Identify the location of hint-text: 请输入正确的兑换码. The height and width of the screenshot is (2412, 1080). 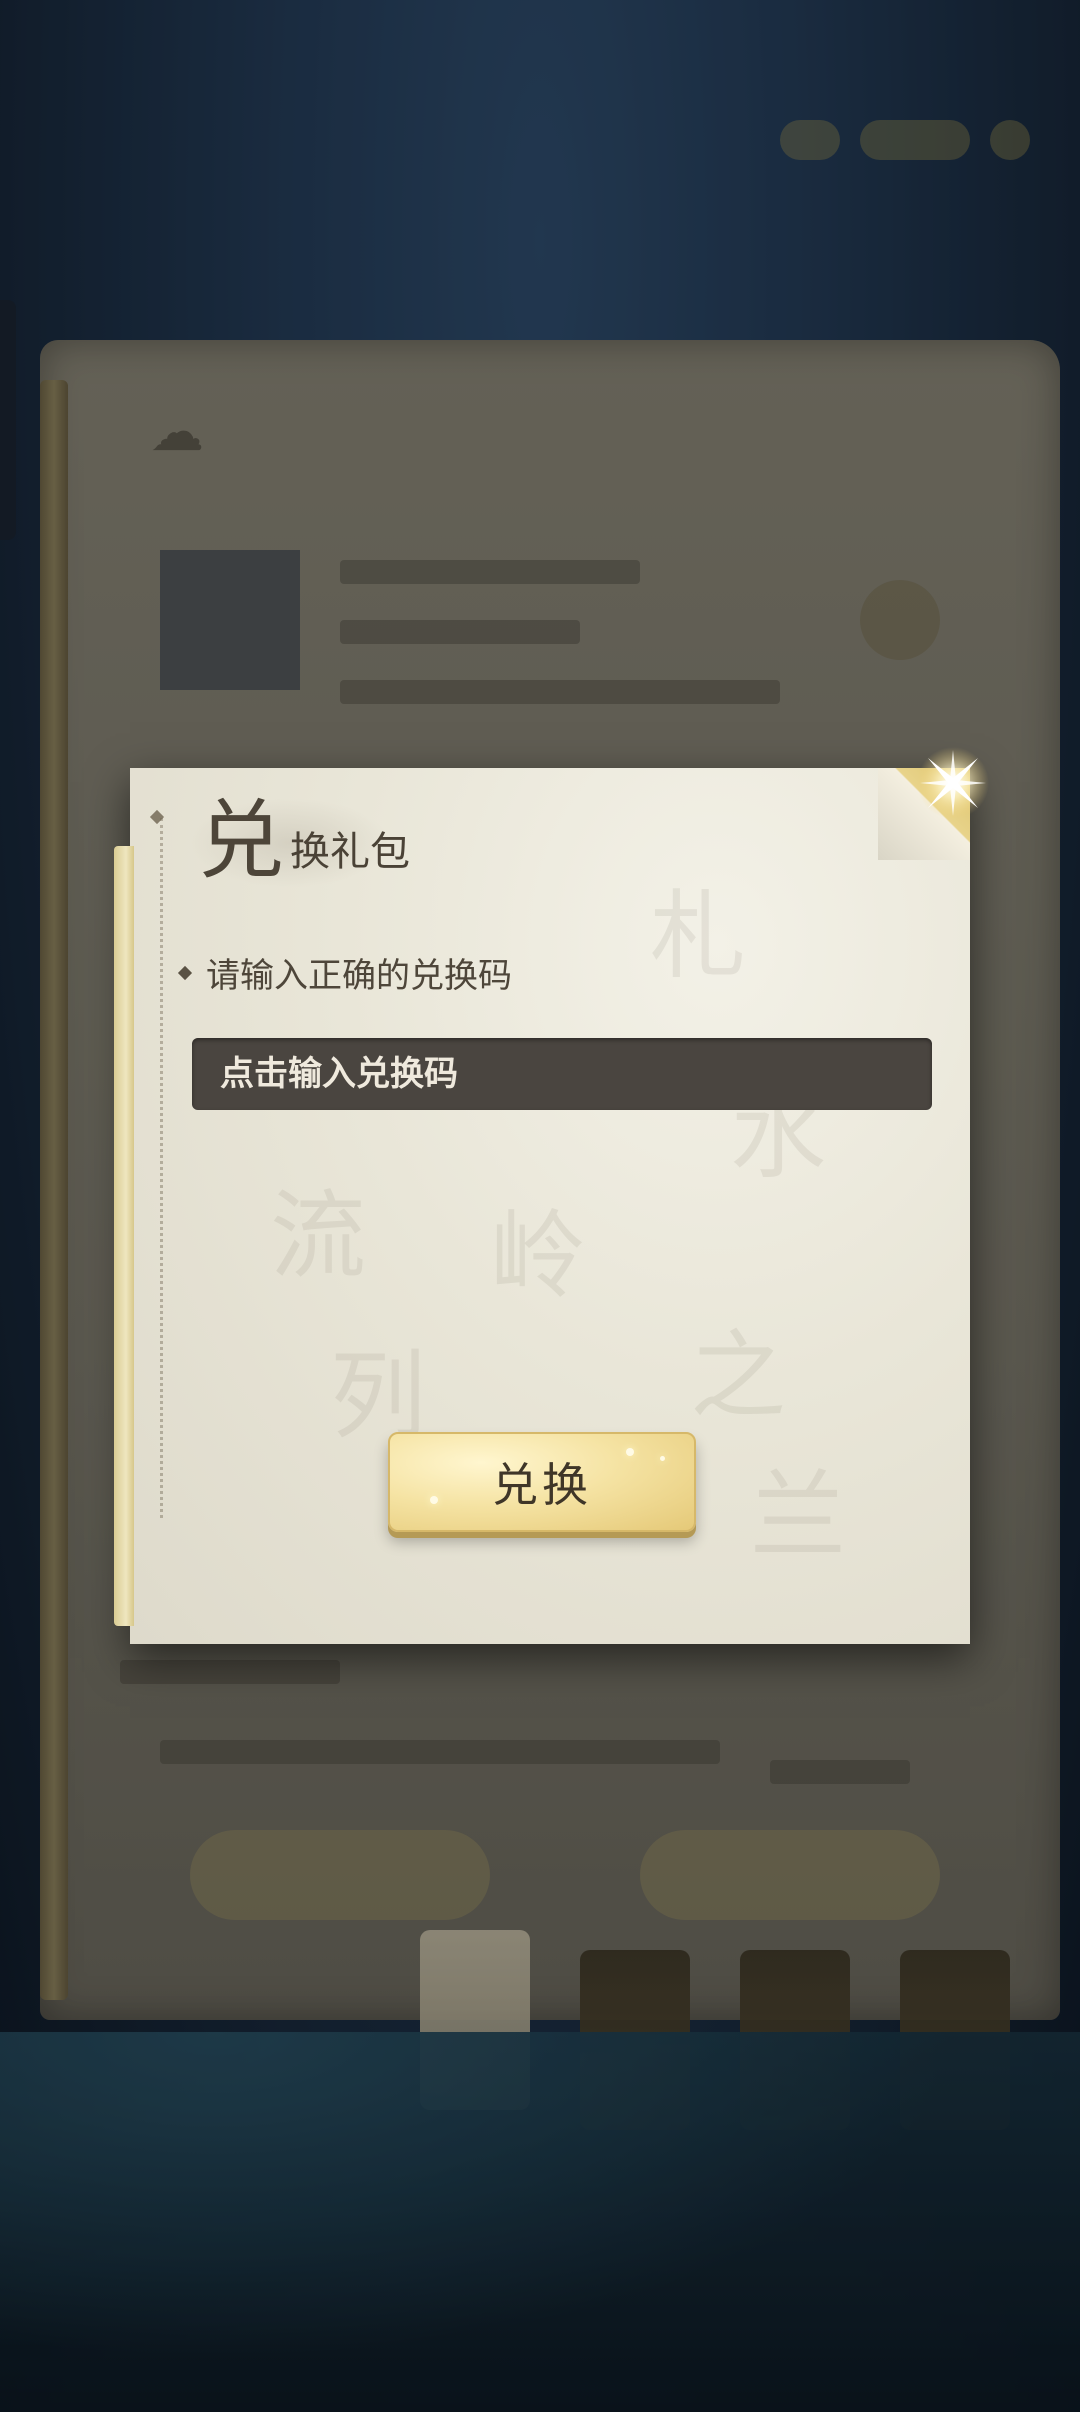
(359, 976).